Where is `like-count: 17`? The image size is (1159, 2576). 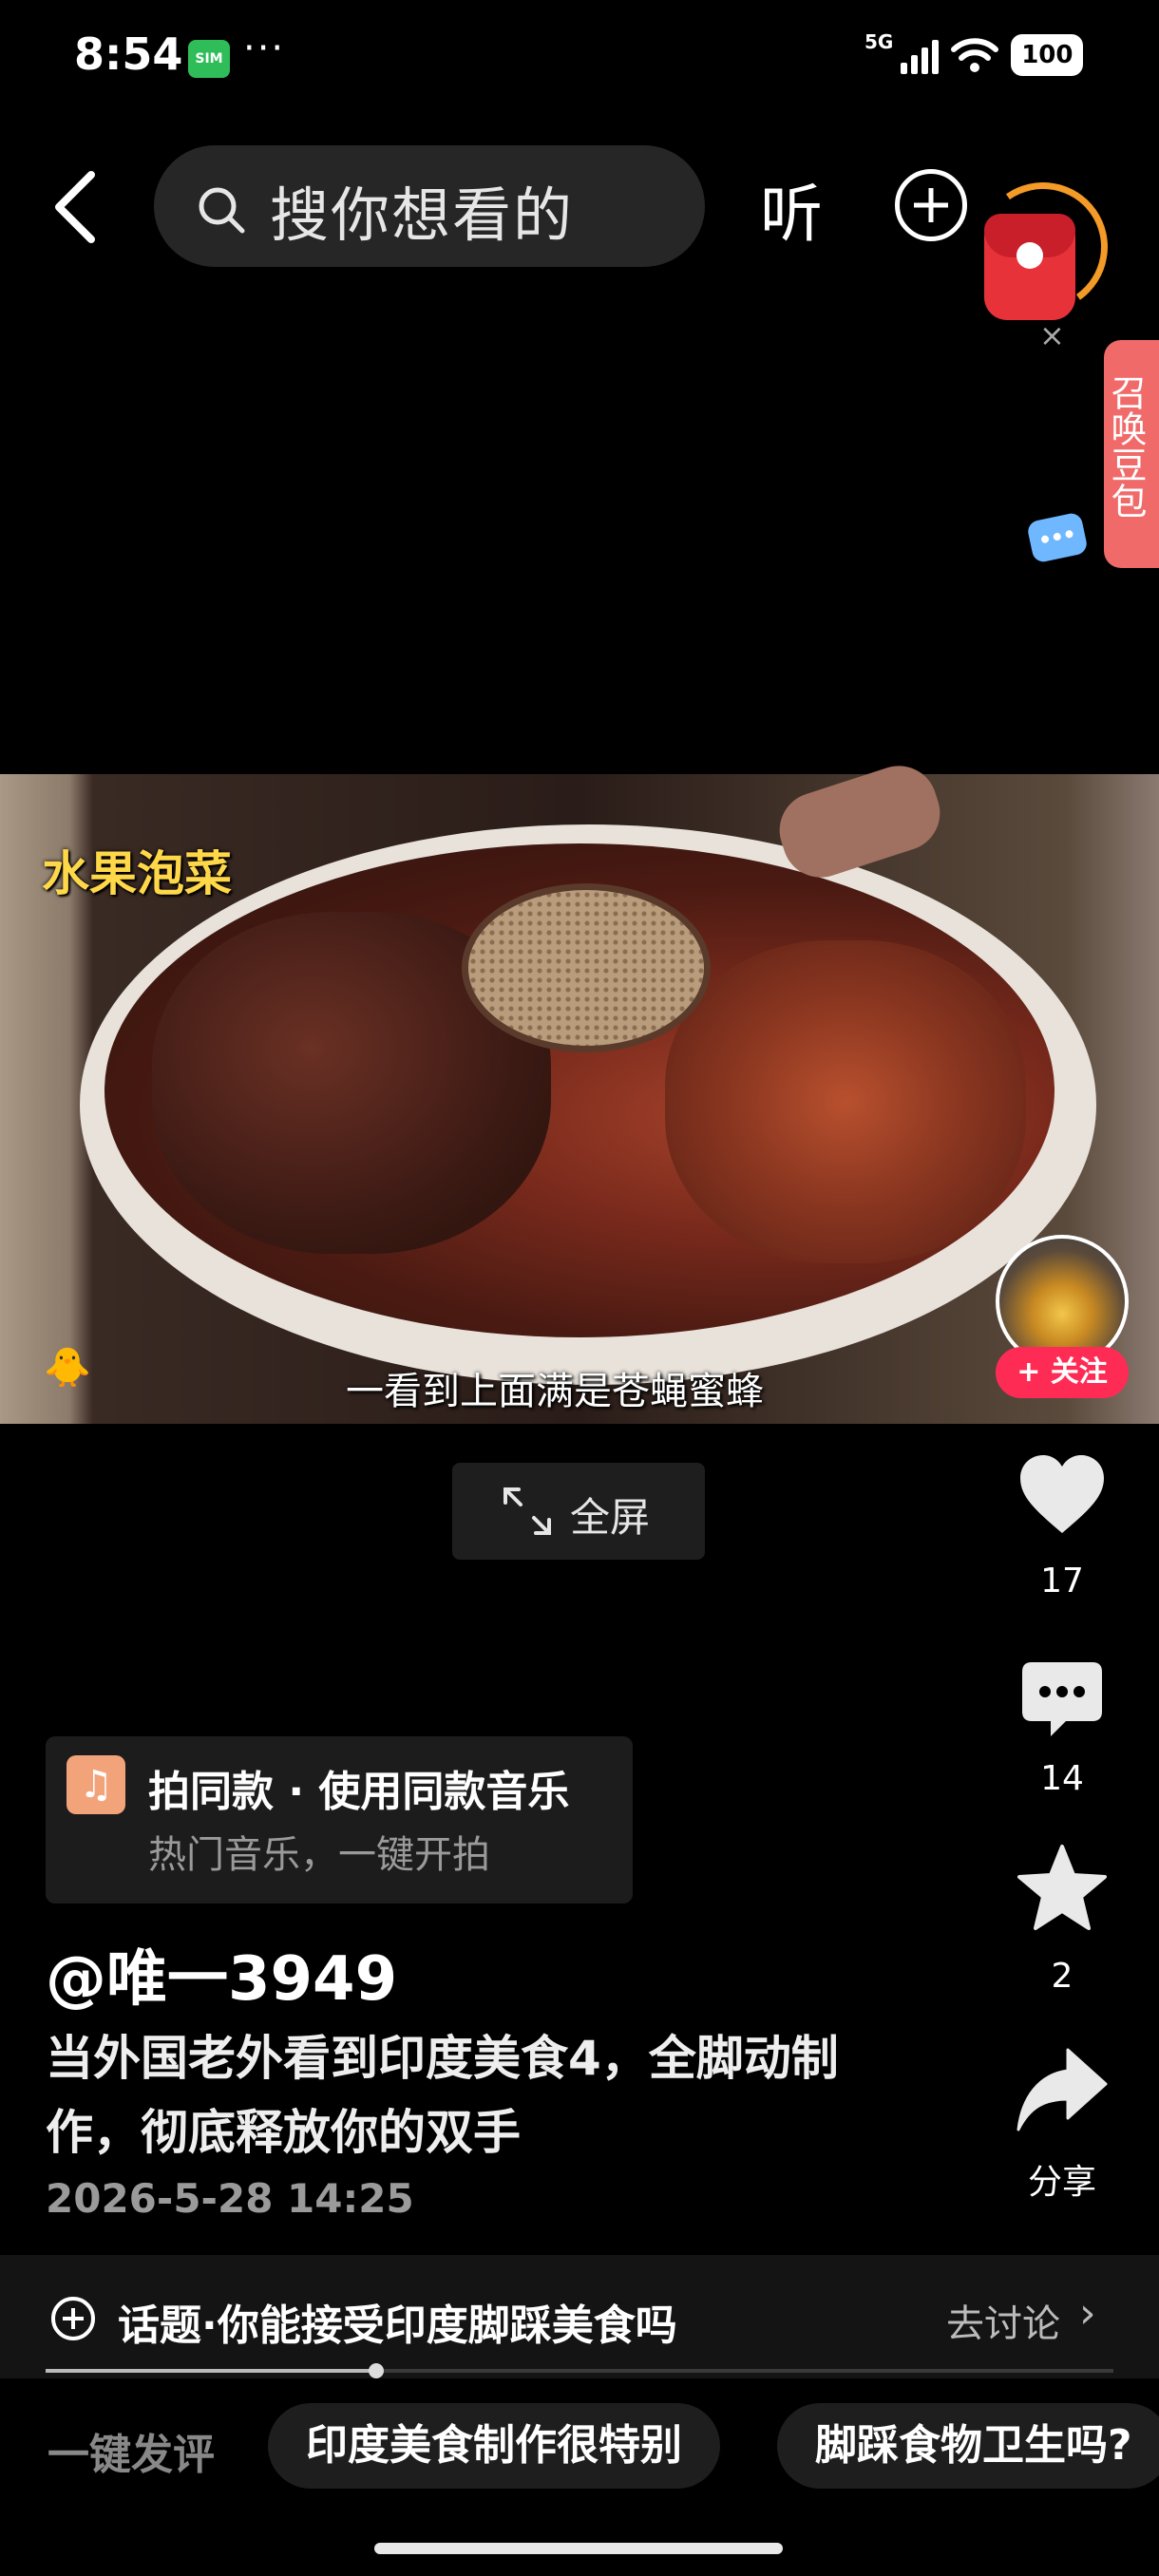 like-count: 17 is located at coordinates (1062, 1581).